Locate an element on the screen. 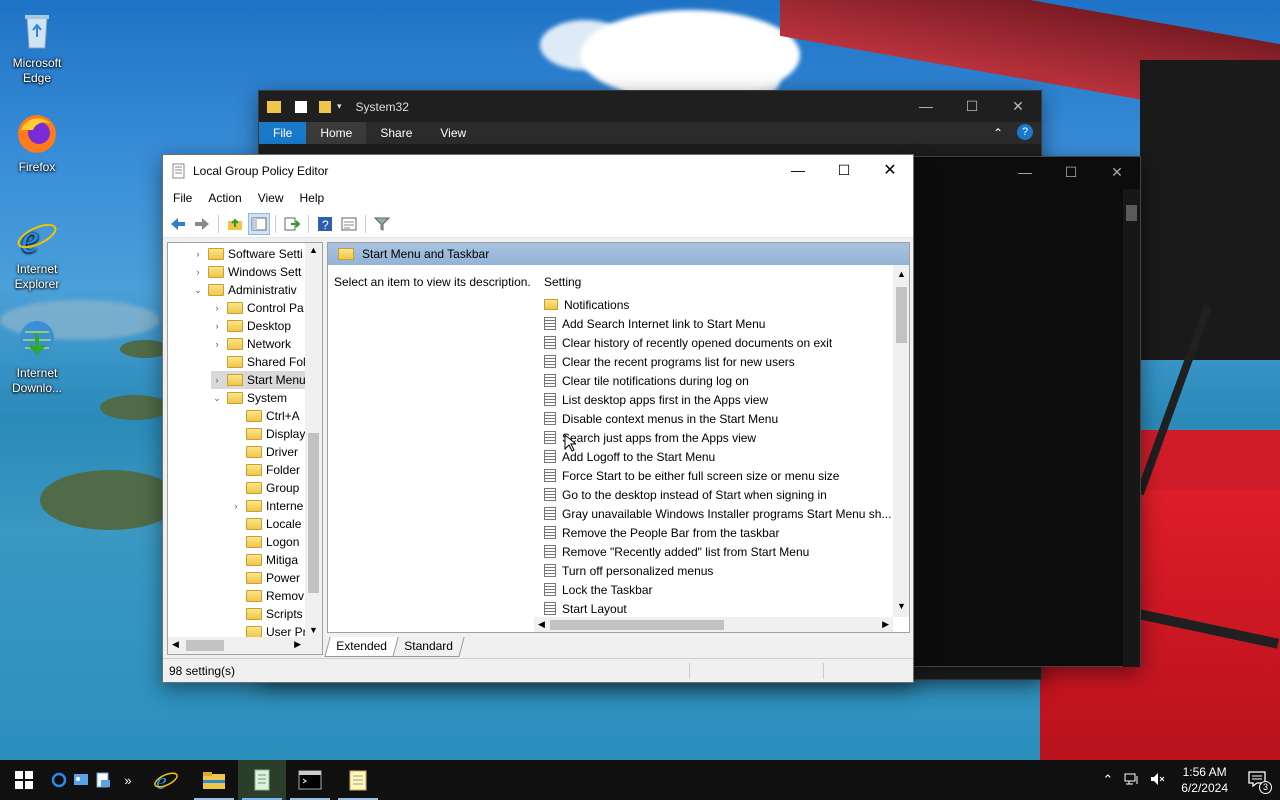 The image size is (1280, 800). desktop-icon-edge: Microsoft Edge is located at coordinates (37, 47).